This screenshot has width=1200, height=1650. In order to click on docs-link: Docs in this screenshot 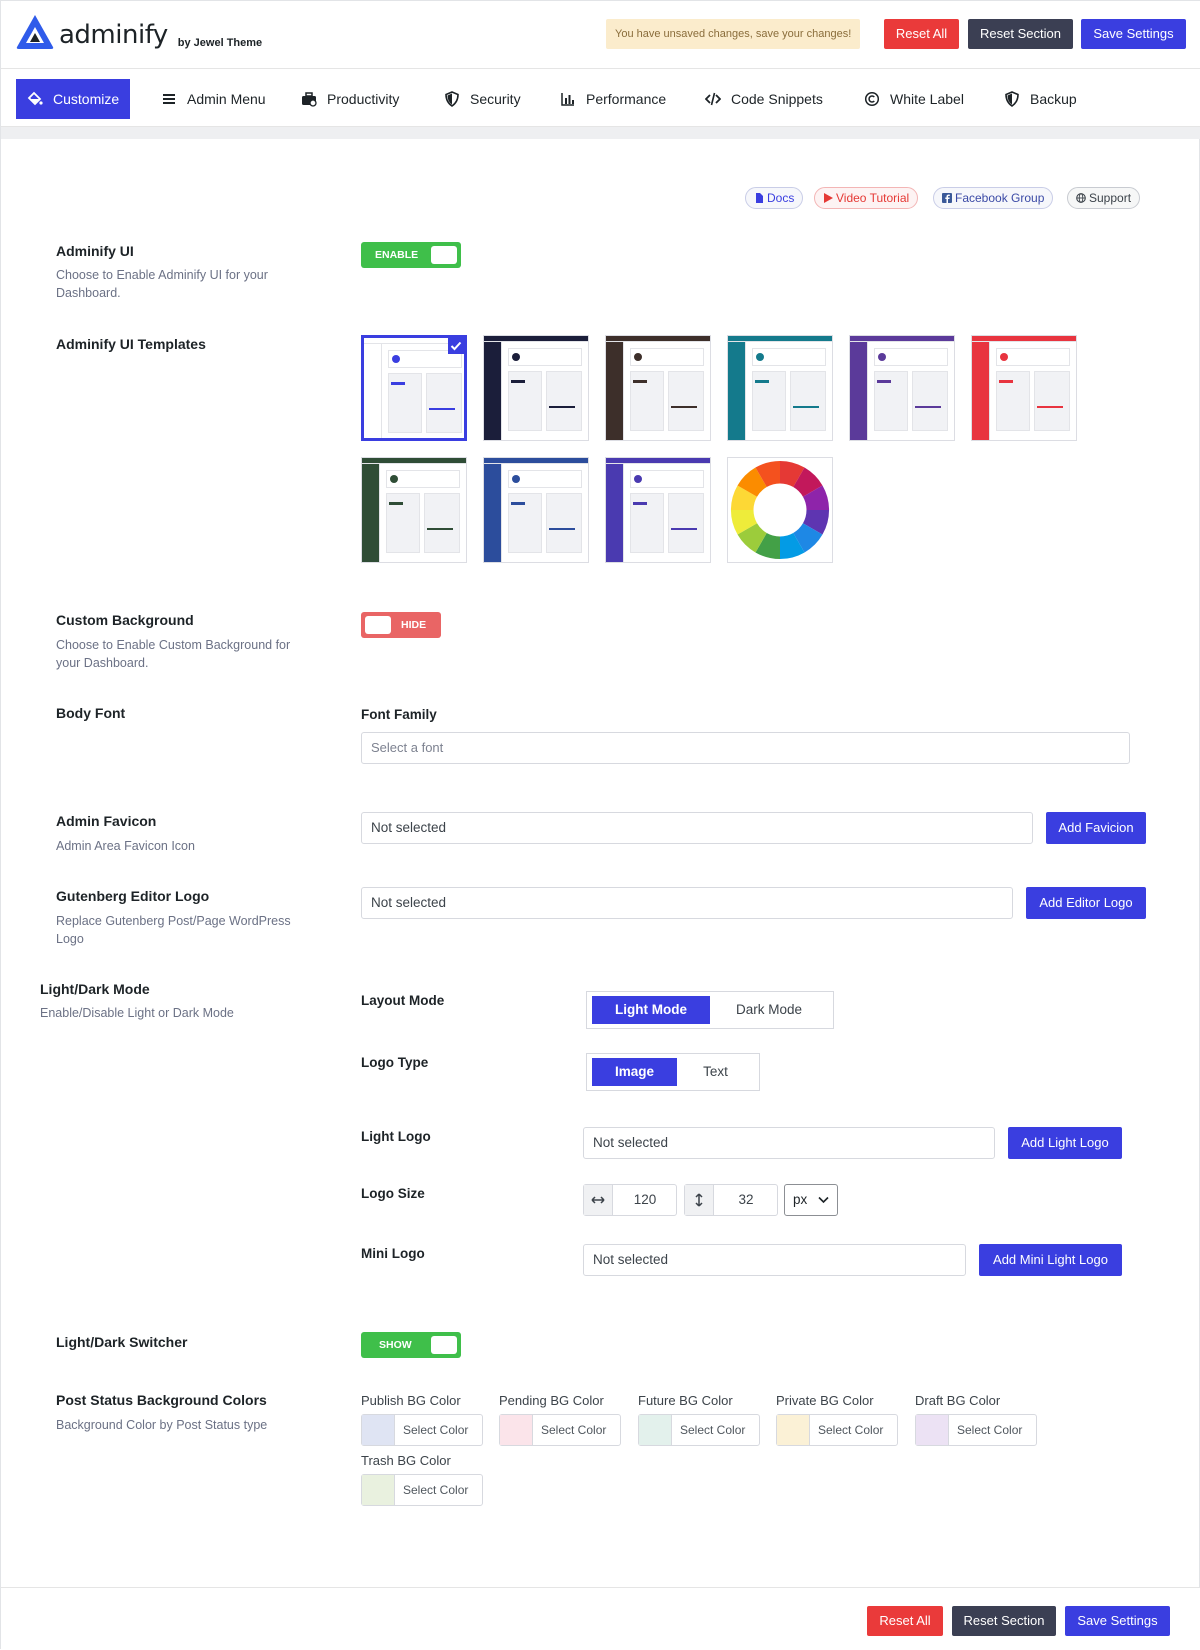, I will do `click(774, 198)`.